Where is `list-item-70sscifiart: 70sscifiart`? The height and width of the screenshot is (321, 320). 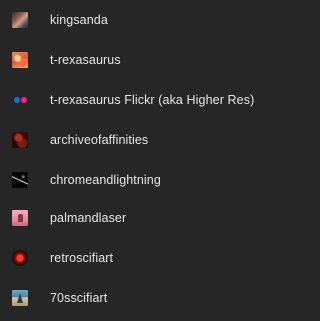
list-item-70sscifiart: 70sscifiart is located at coordinates (134, 298).